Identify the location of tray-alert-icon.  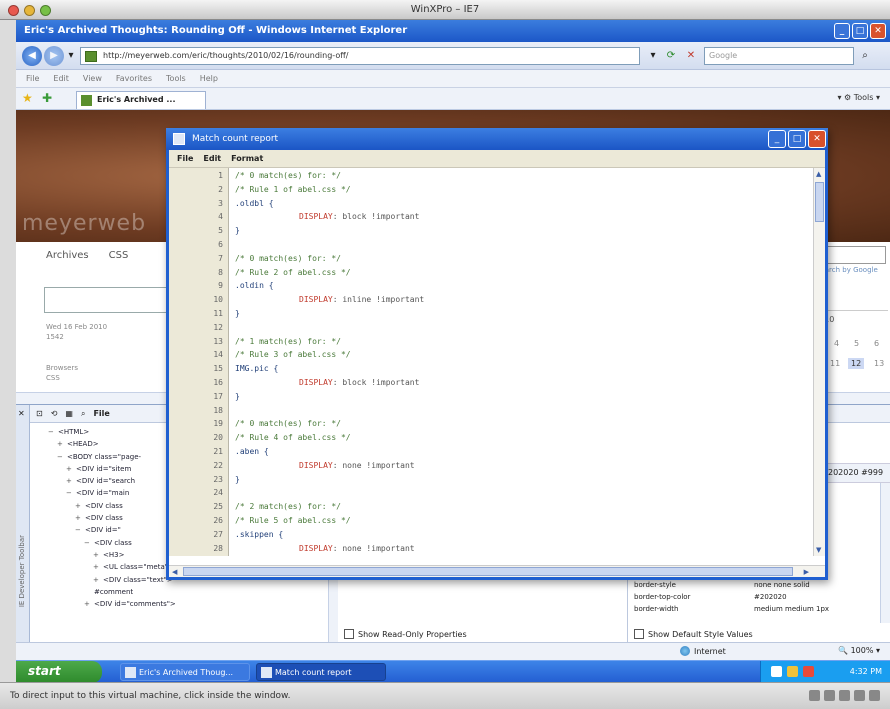
(808, 671).